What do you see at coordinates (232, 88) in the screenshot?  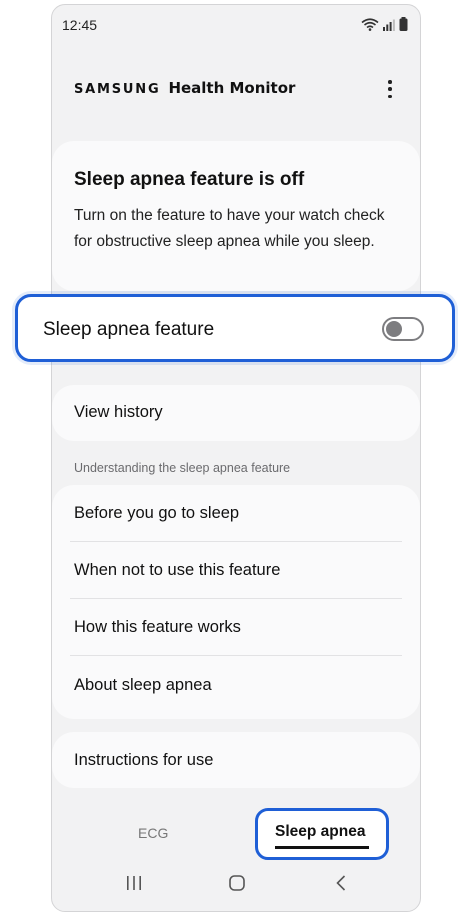 I see `product-name: Health Monitor` at bounding box center [232, 88].